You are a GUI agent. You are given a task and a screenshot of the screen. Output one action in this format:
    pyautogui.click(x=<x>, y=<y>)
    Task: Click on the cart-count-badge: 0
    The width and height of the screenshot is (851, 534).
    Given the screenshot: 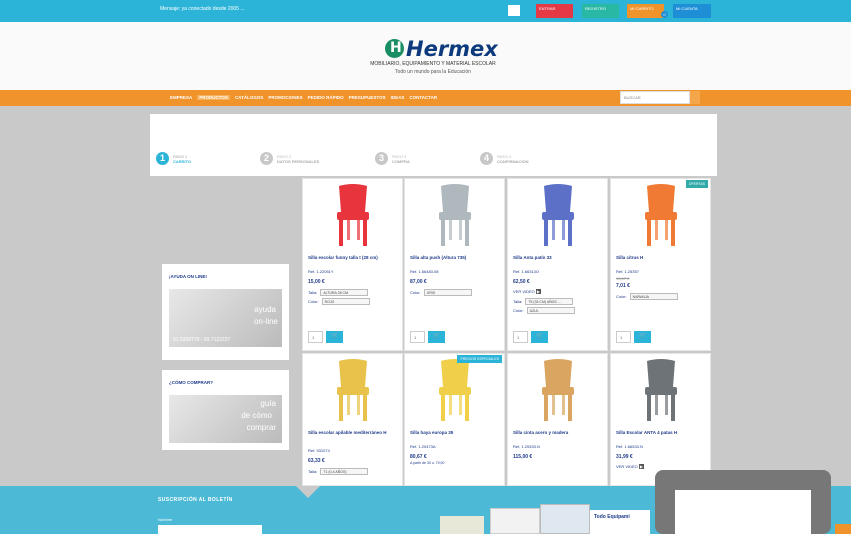 What is the action you would take?
    pyautogui.click(x=664, y=14)
    